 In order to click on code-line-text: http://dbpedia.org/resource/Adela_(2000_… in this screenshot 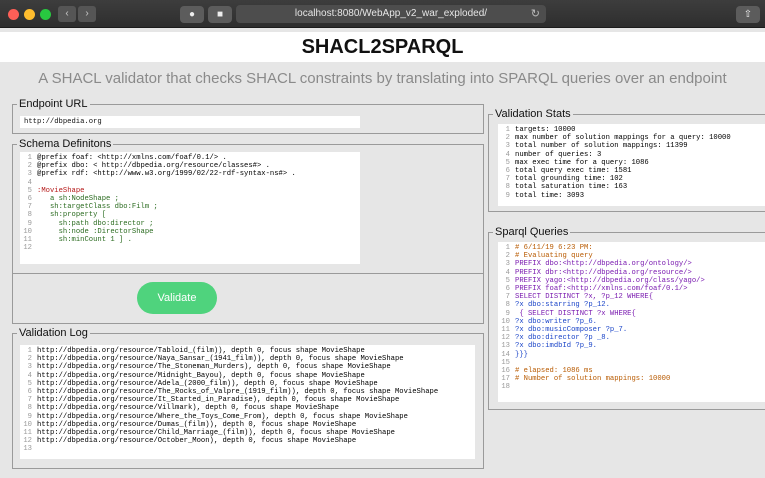, I will do `click(207, 383)`.